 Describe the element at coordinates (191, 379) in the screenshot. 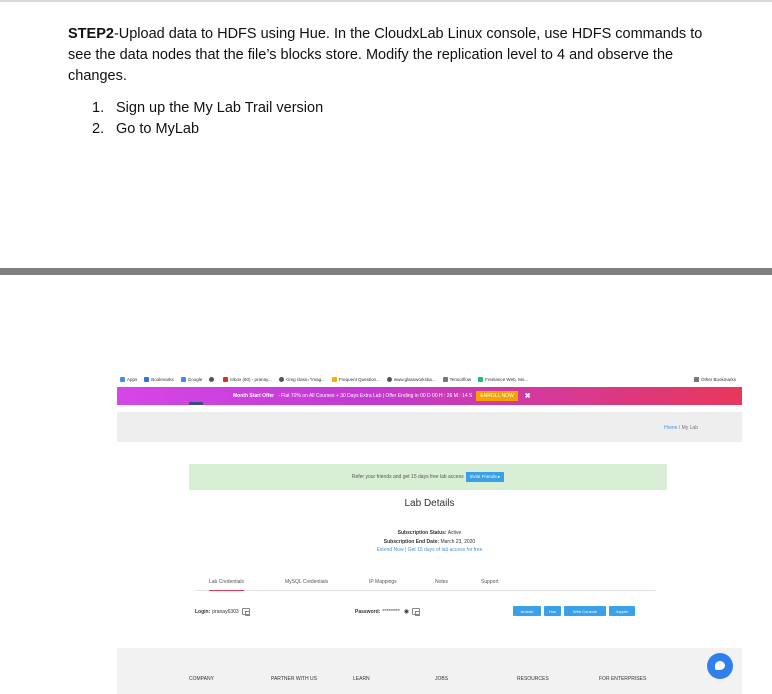

I see `bookmark-google: Google` at that location.